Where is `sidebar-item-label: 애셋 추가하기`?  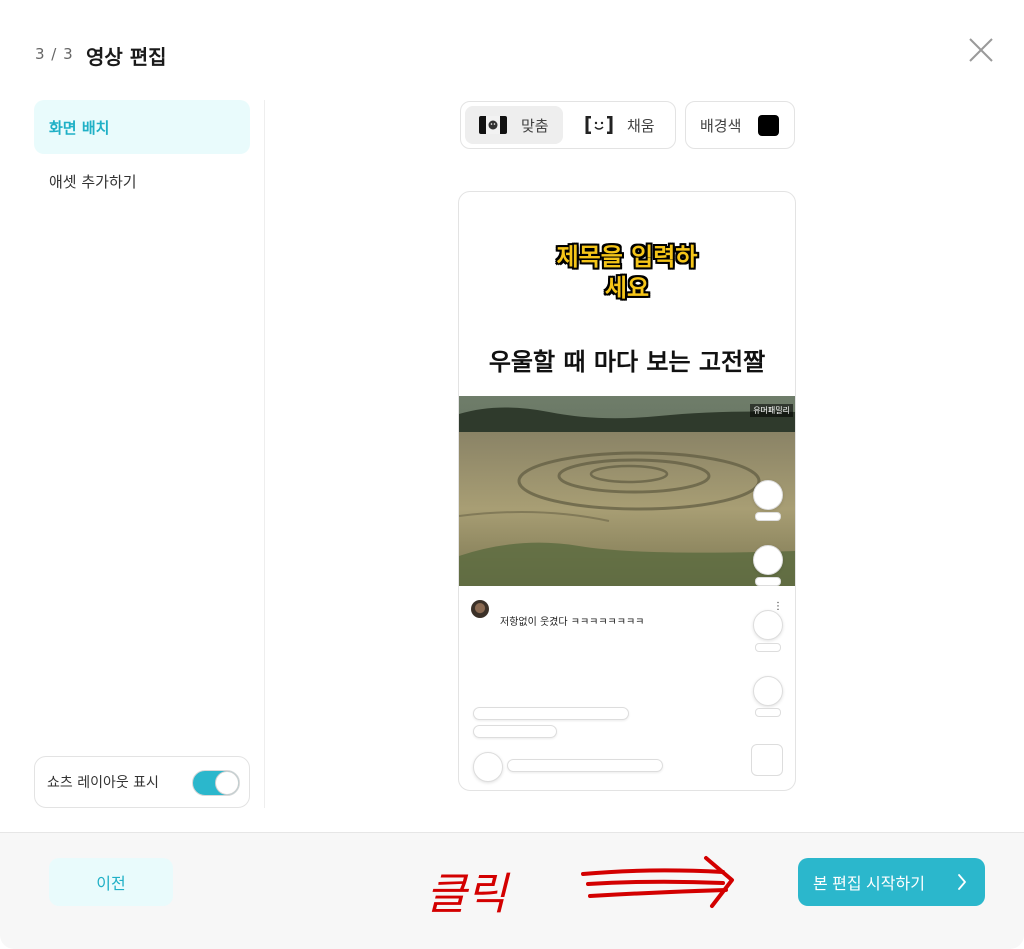 sidebar-item-label: 애셋 추가하기 is located at coordinates (93, 181).